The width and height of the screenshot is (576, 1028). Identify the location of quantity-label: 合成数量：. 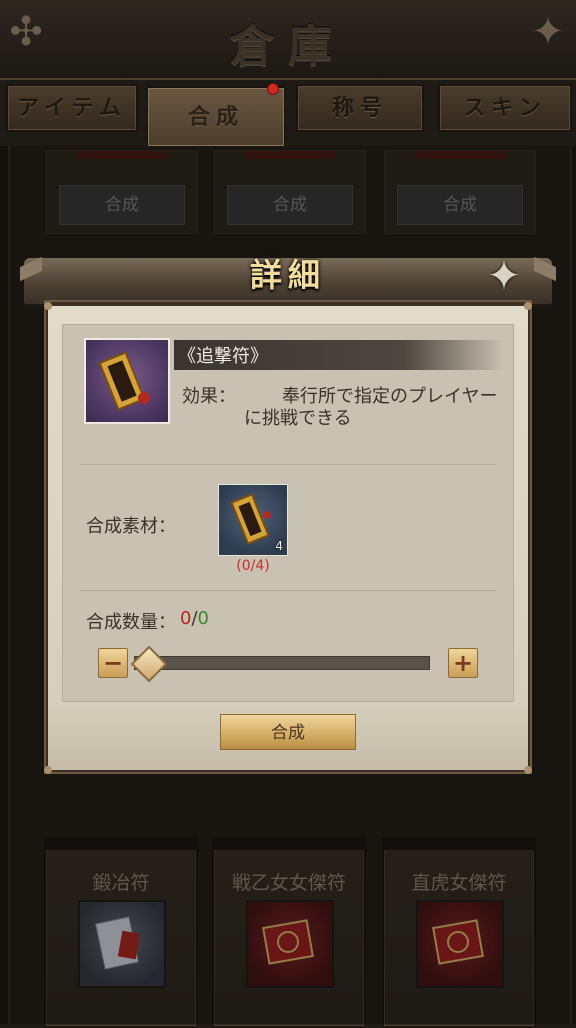
(131, 622).